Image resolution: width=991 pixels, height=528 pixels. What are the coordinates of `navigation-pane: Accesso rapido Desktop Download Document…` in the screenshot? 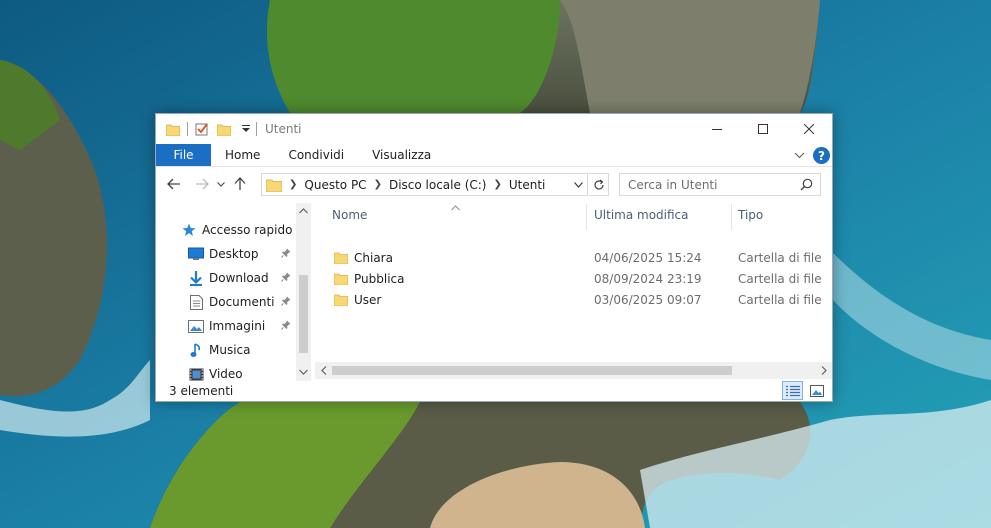 It's located at (234, 292).